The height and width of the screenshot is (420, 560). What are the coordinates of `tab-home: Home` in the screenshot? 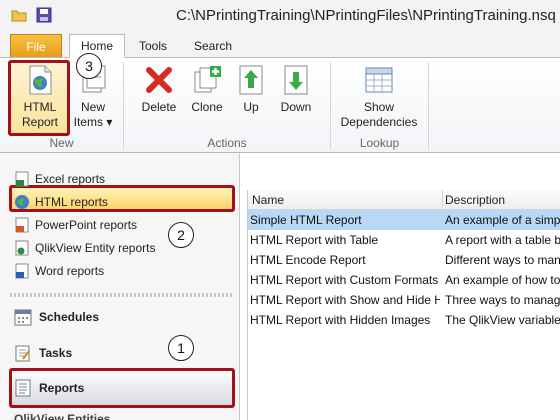 It's located at (97, 46).